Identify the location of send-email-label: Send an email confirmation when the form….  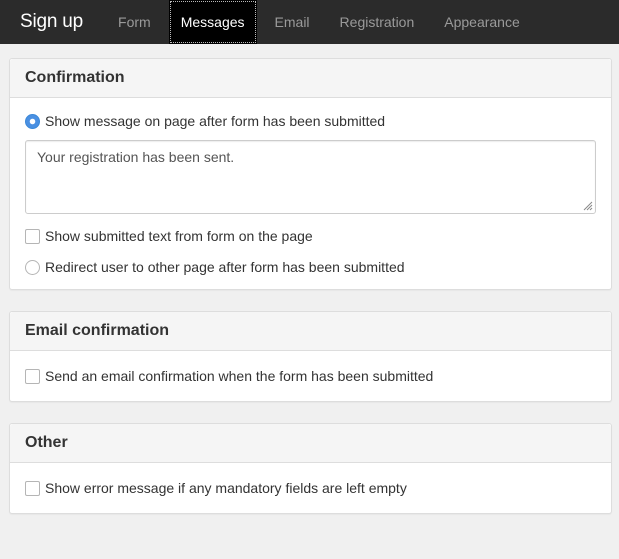
(239, 376).